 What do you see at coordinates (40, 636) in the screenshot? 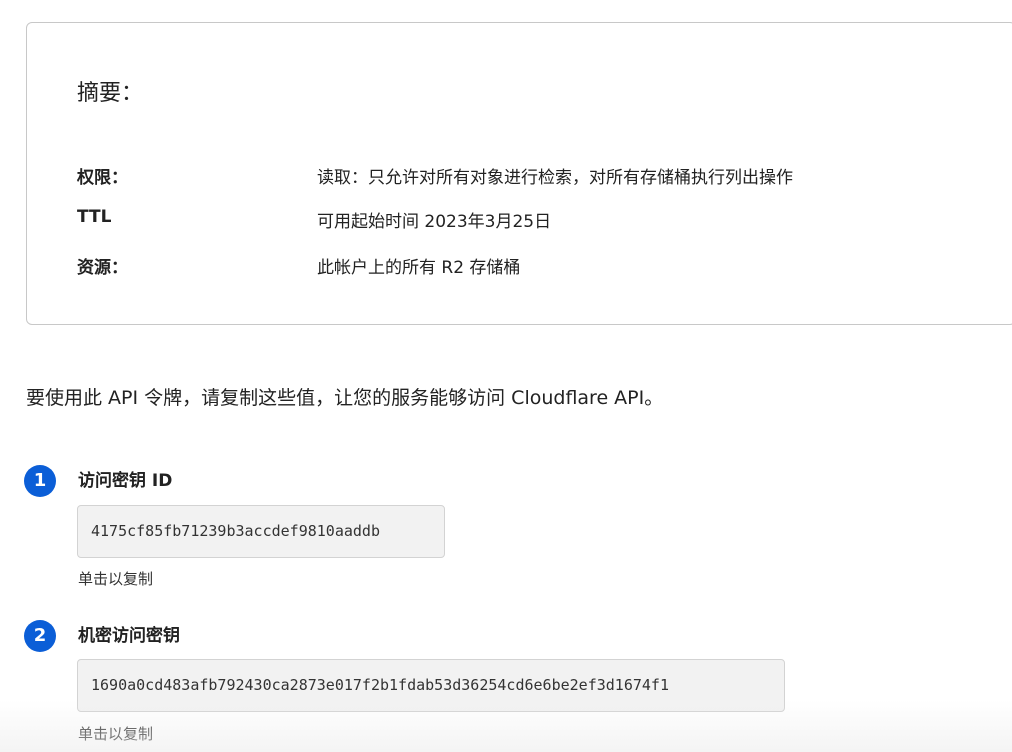
I see `step-2-badge: 2` at bounding box center [40, 636].